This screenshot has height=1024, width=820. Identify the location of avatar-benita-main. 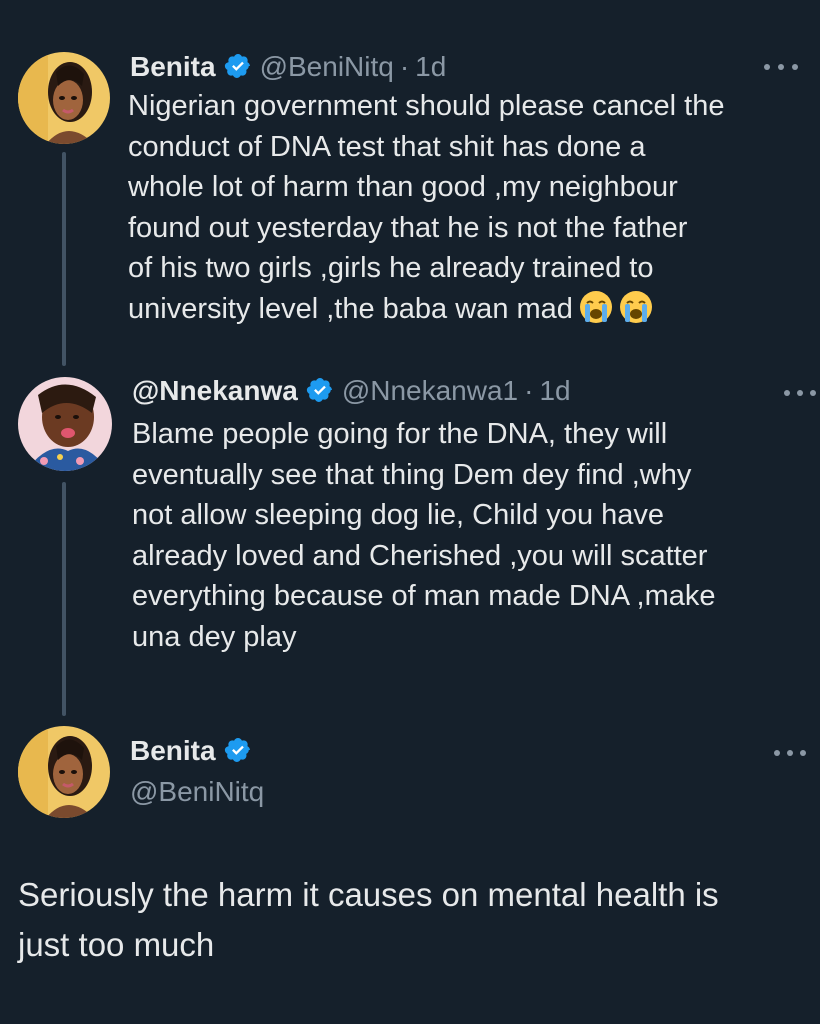
(64, 772).